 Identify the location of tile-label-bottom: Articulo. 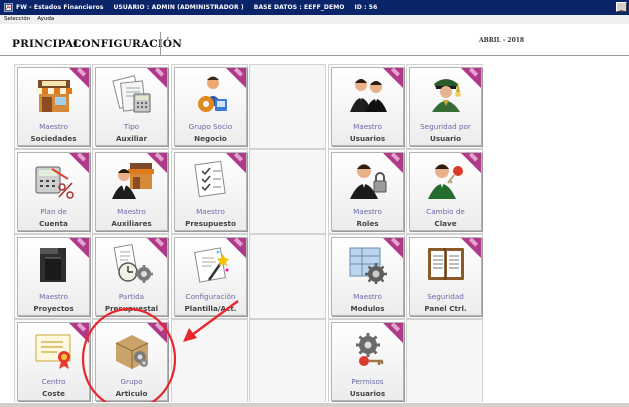
(131, 393).